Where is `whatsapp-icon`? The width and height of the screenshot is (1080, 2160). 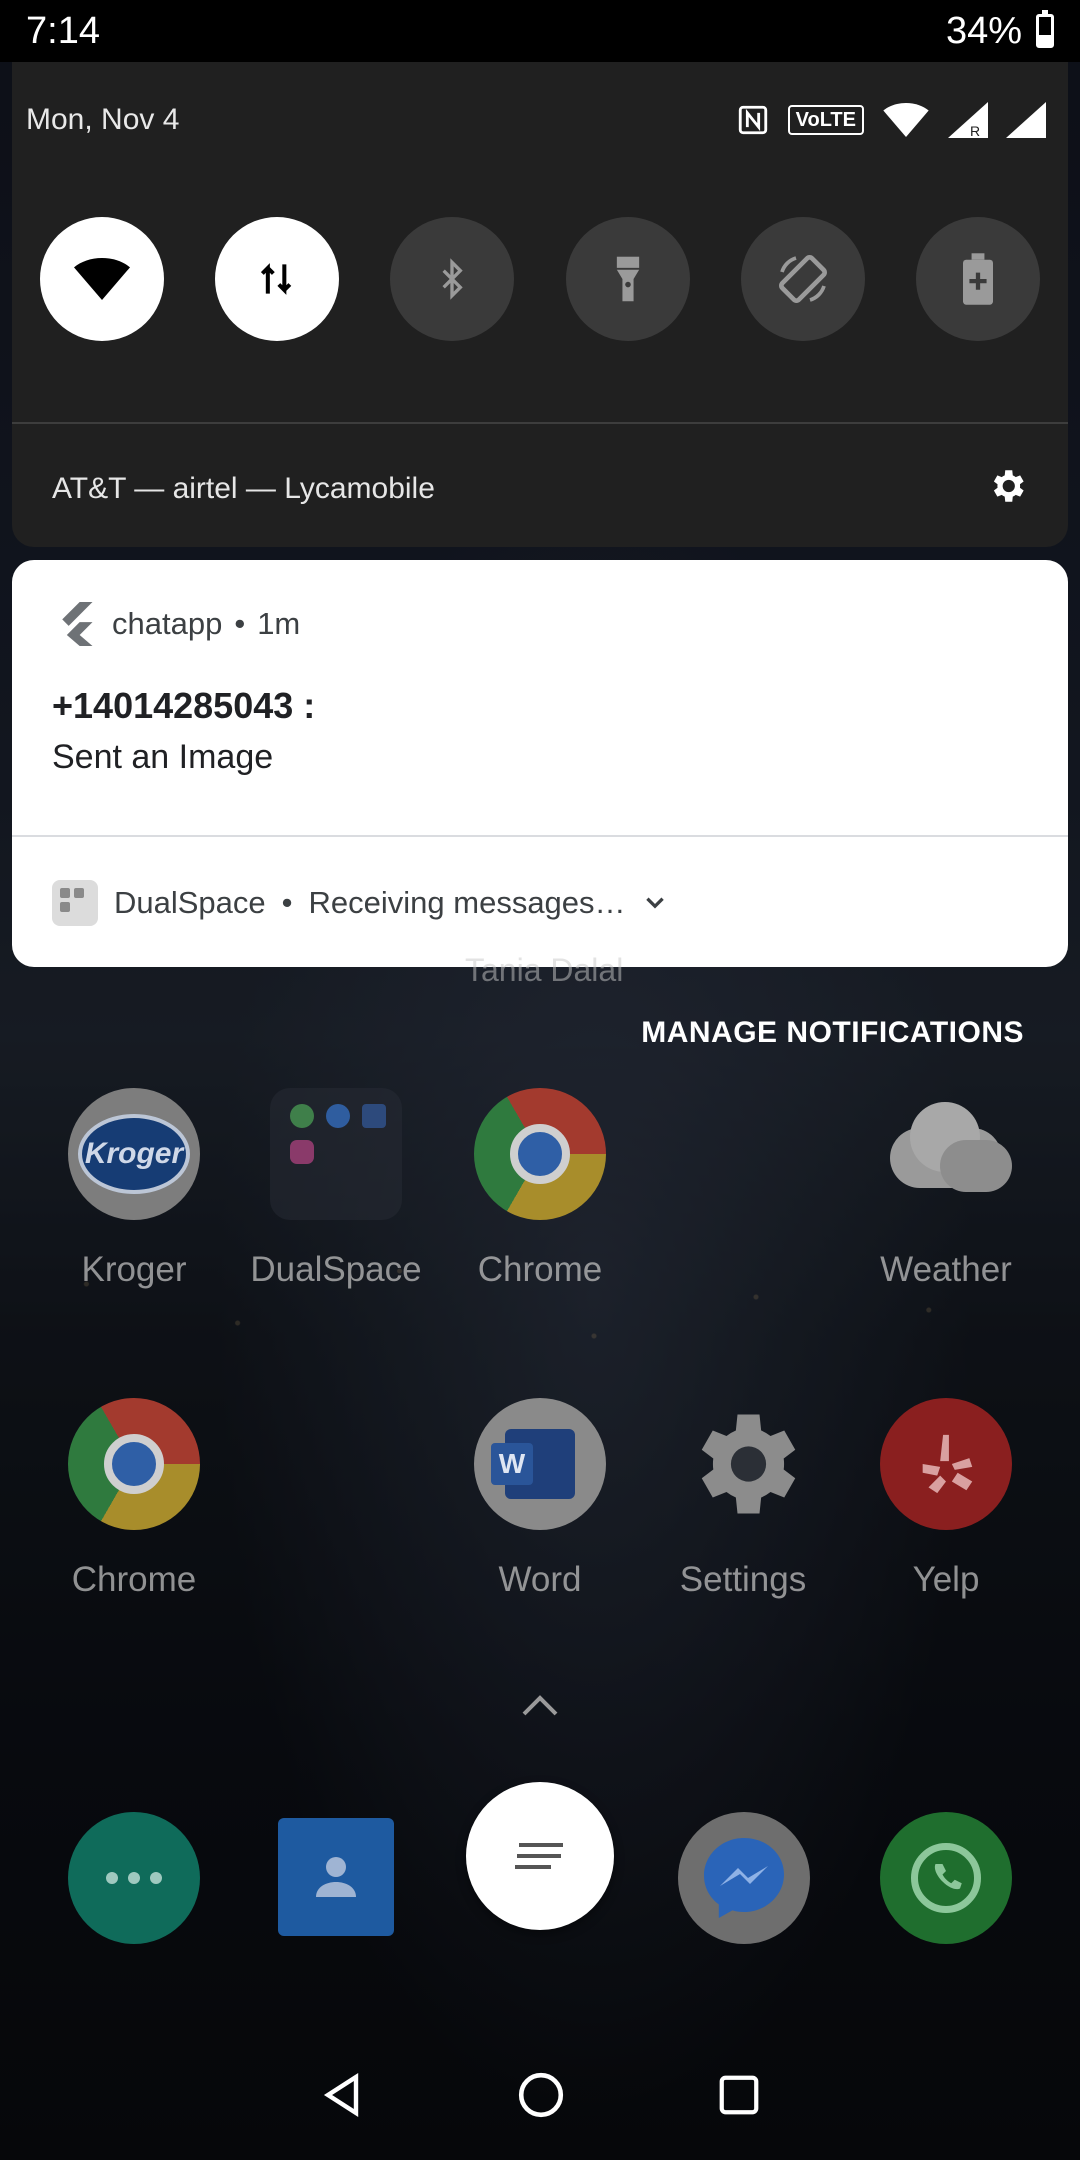
whatsapp-icon is located at coordinates (946, 1878).